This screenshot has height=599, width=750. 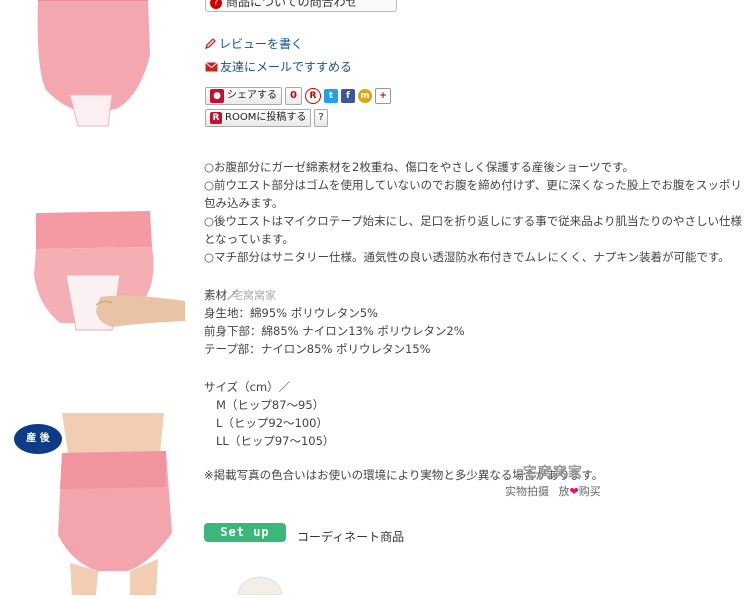 I want to click on pencil-icon, so click(x=210, y=44).